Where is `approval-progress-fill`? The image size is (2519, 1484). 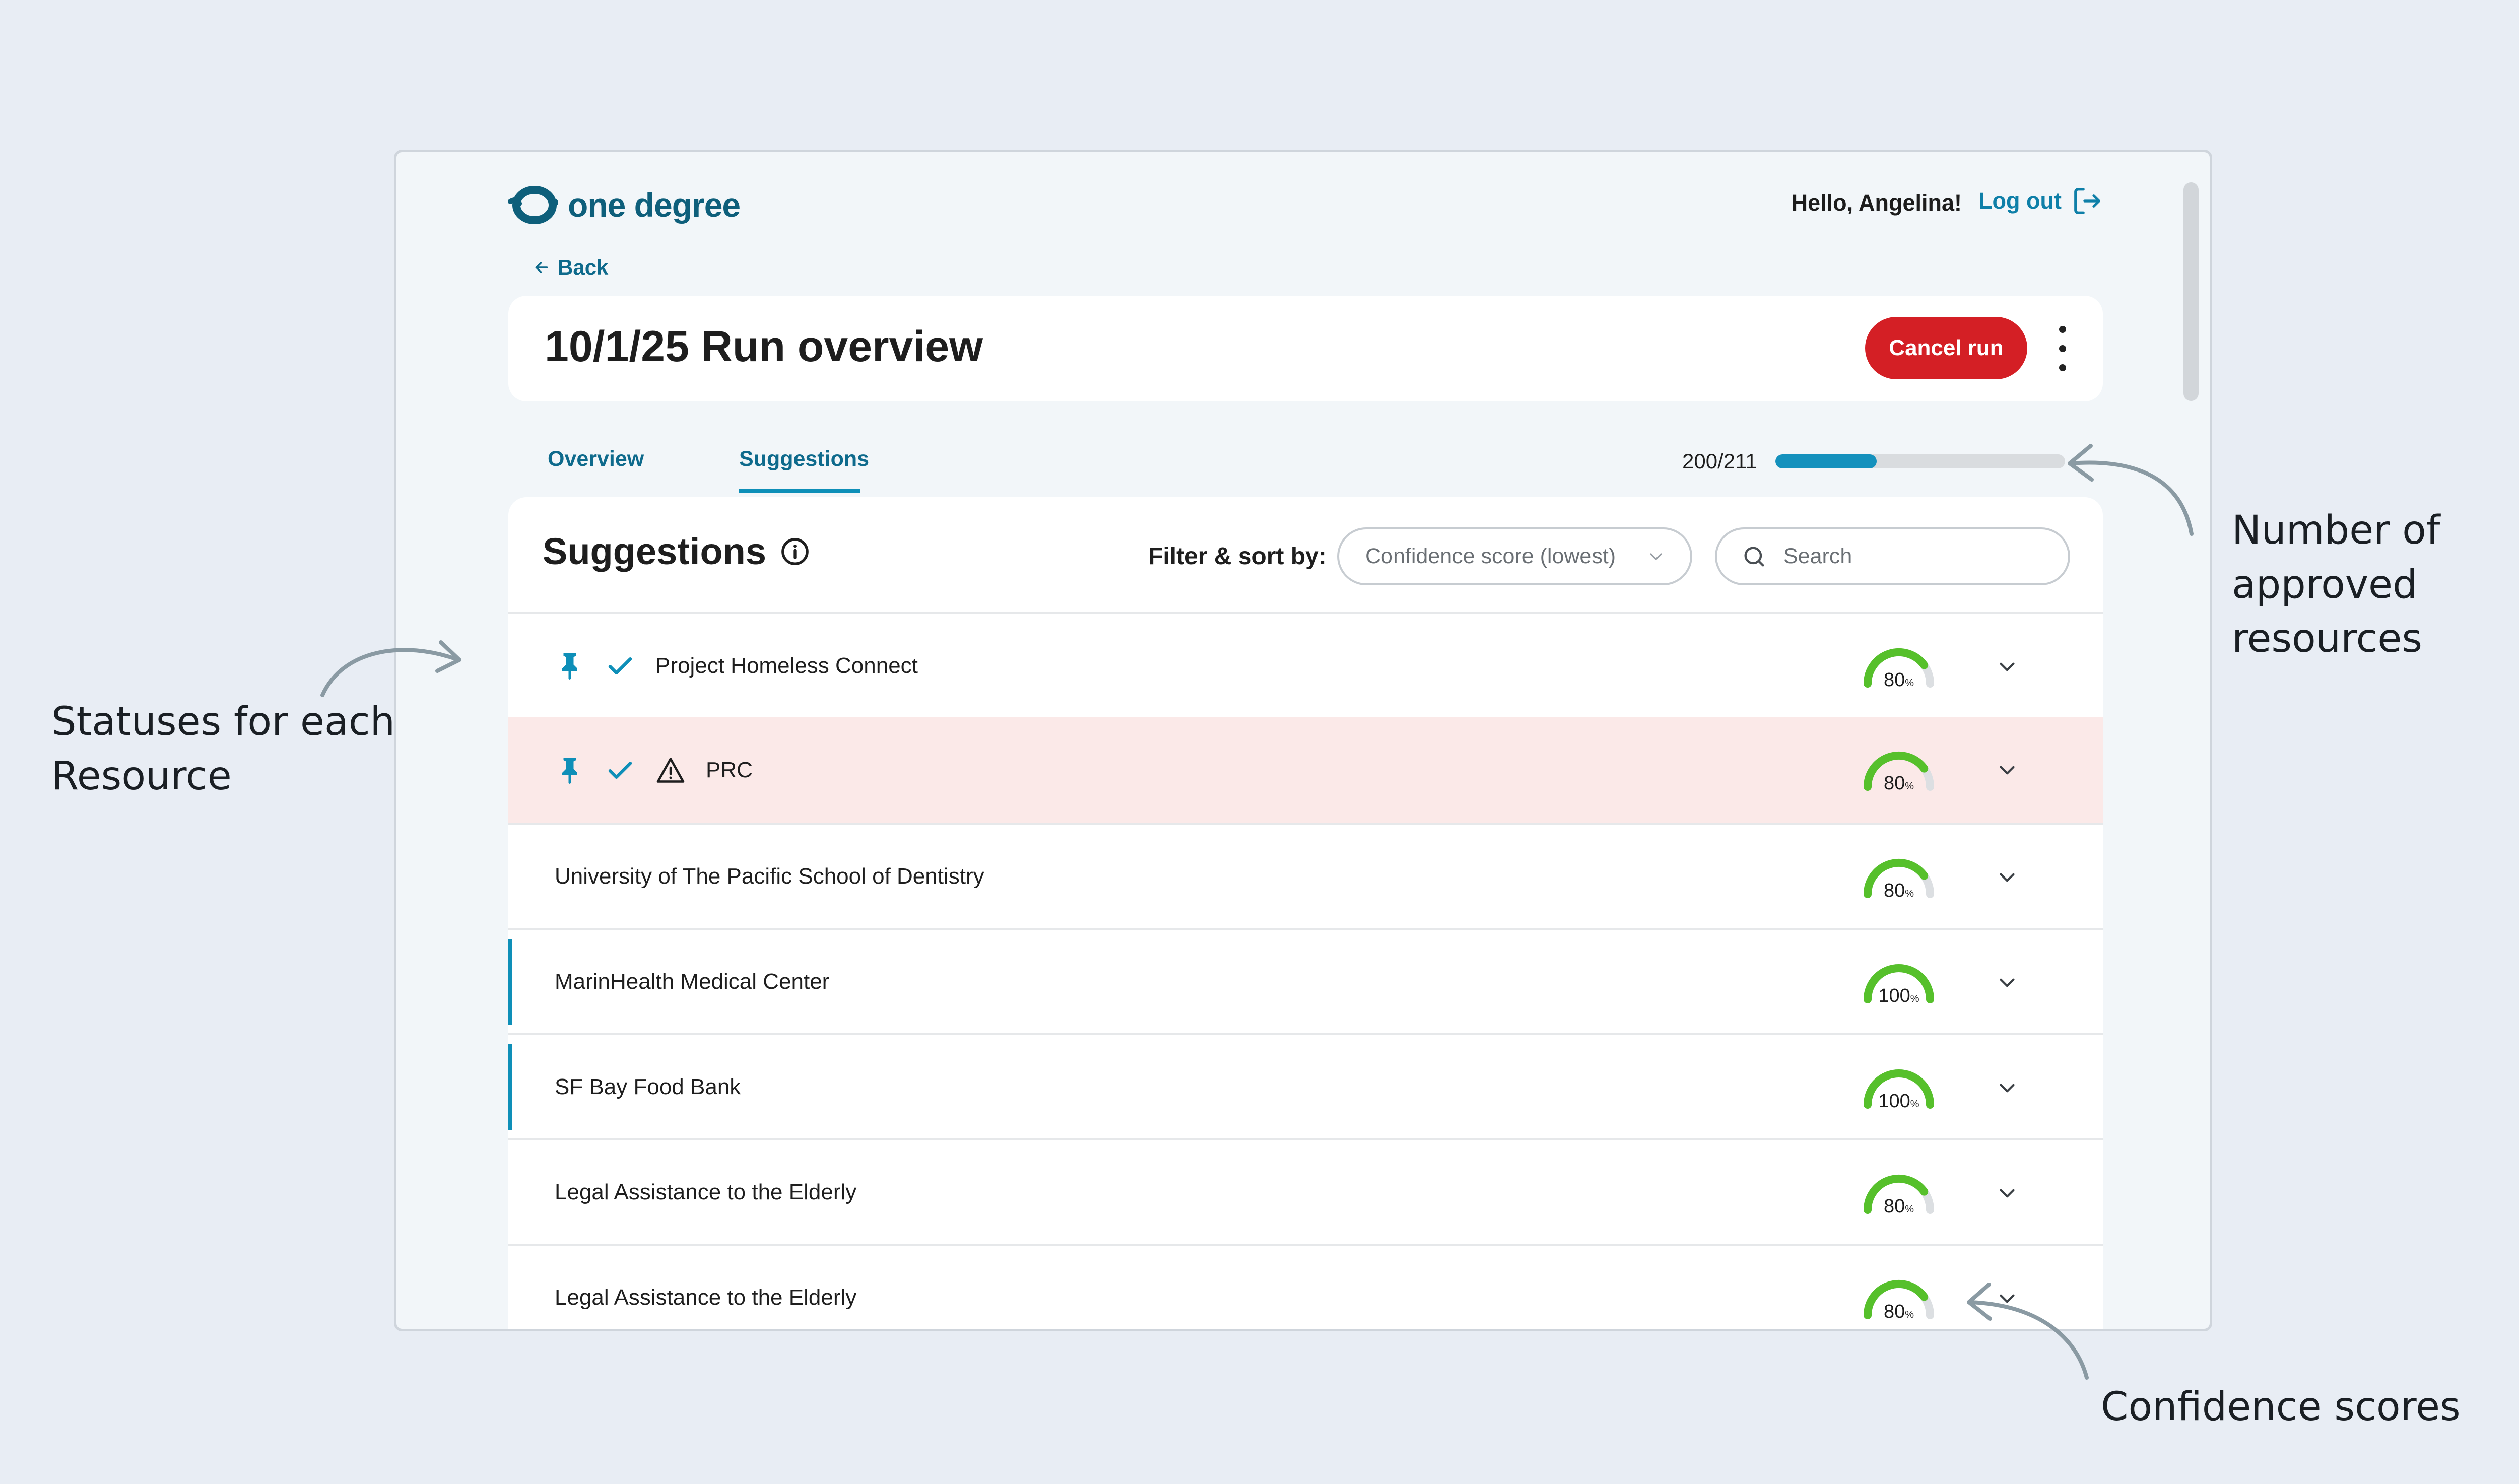
approval-progress-fill is located at coordinates (1826, 461).